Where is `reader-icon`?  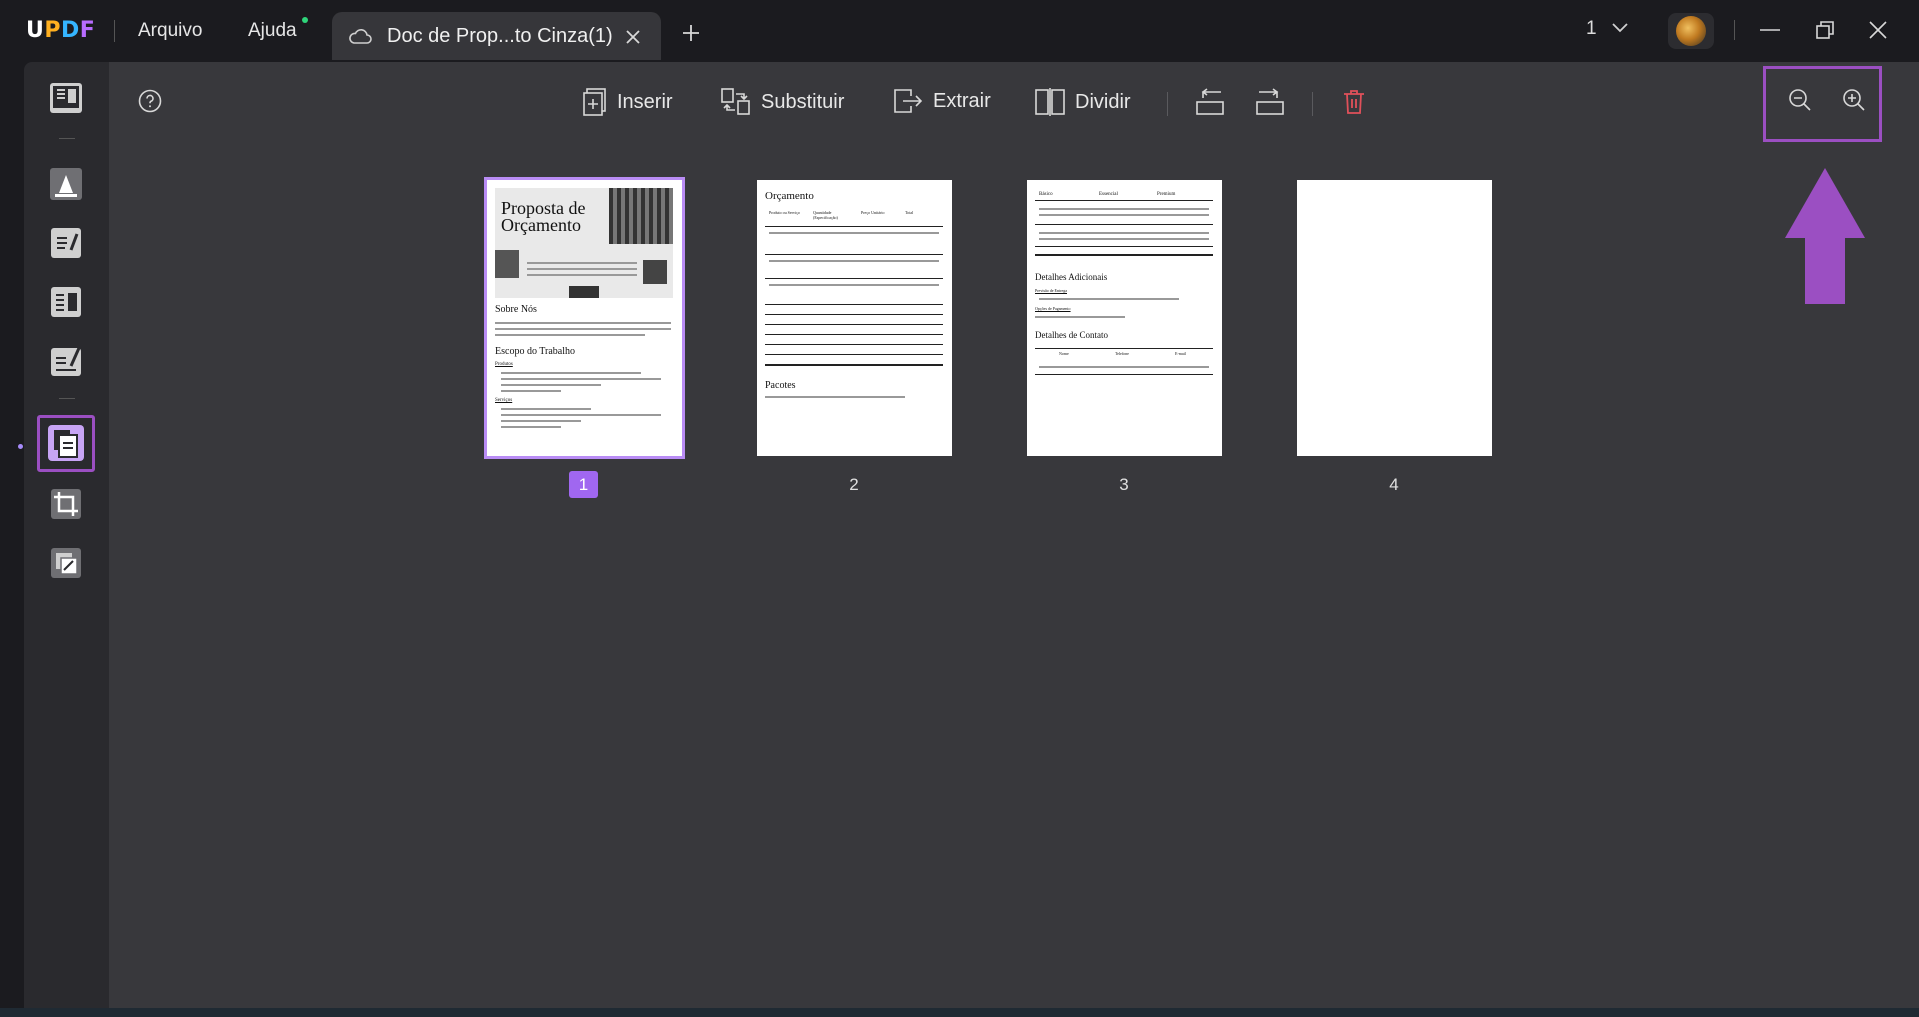 reader-icon is located at coordinates (66, 98).